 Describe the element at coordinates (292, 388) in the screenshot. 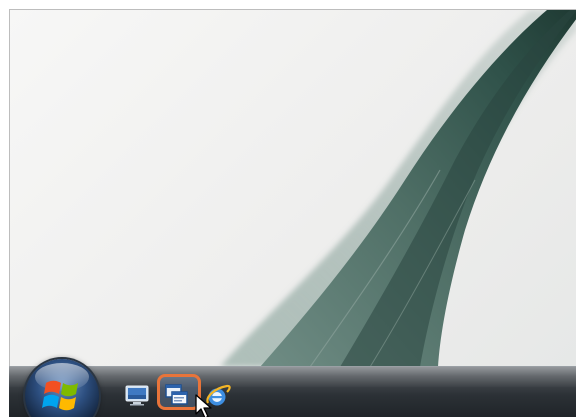

I see `taskbar` at that location.